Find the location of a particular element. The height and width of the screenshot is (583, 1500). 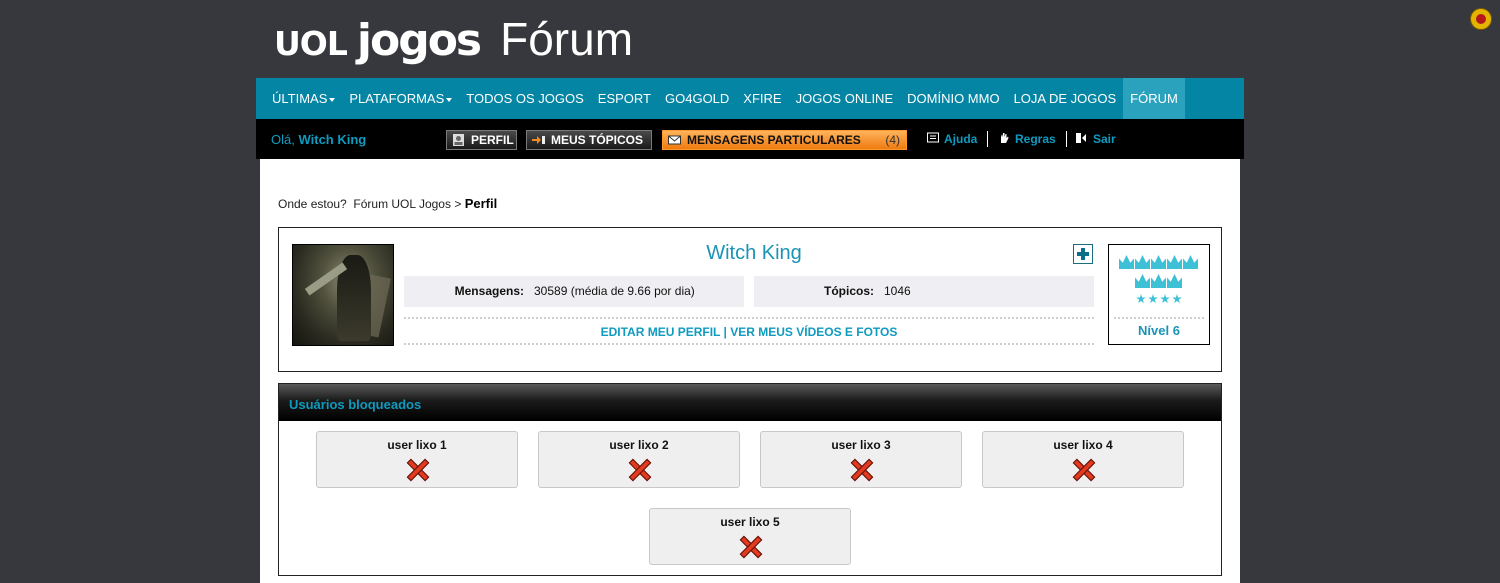

rules-link: Regras is located at coordinates (1027, 139).